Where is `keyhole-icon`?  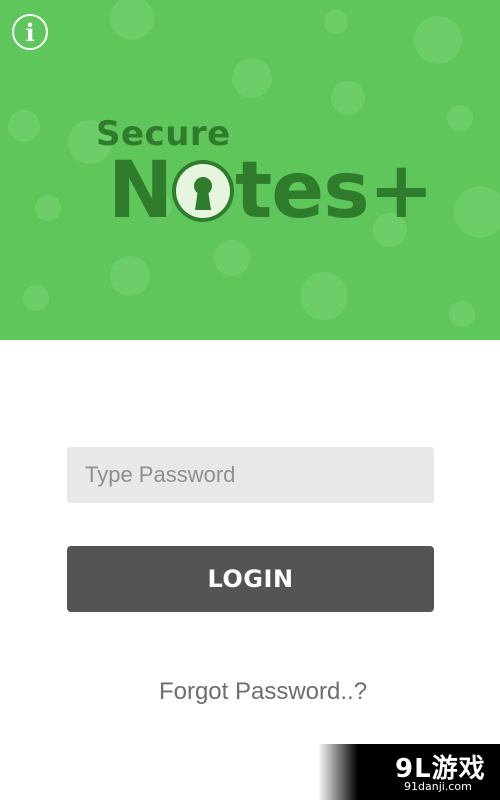
keyhole-icon is located at coordinates (203, 191).